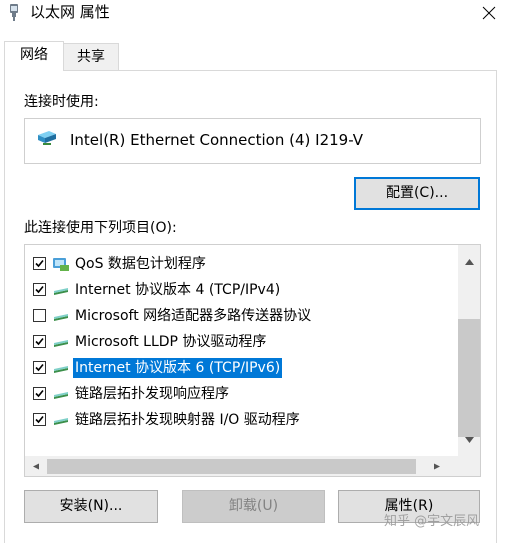  I want to click on list-item: 链路层拓扑发现映射器 I/O 驱动程序, so click(242, 420).